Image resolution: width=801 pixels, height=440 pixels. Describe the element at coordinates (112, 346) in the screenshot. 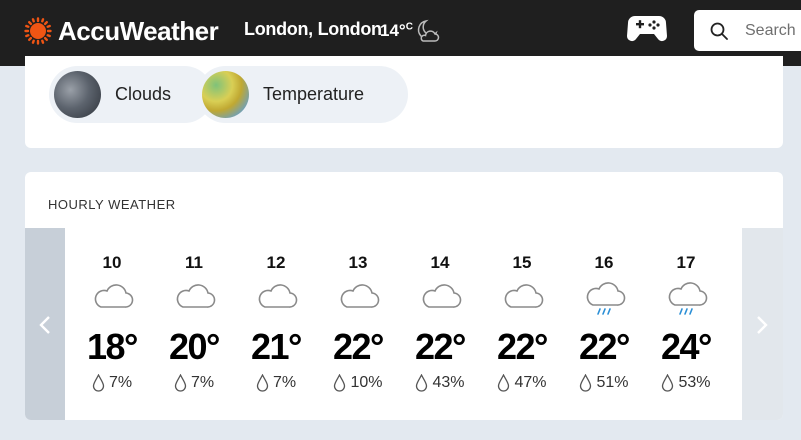

I see `hour-temperature: 18°` at that location.